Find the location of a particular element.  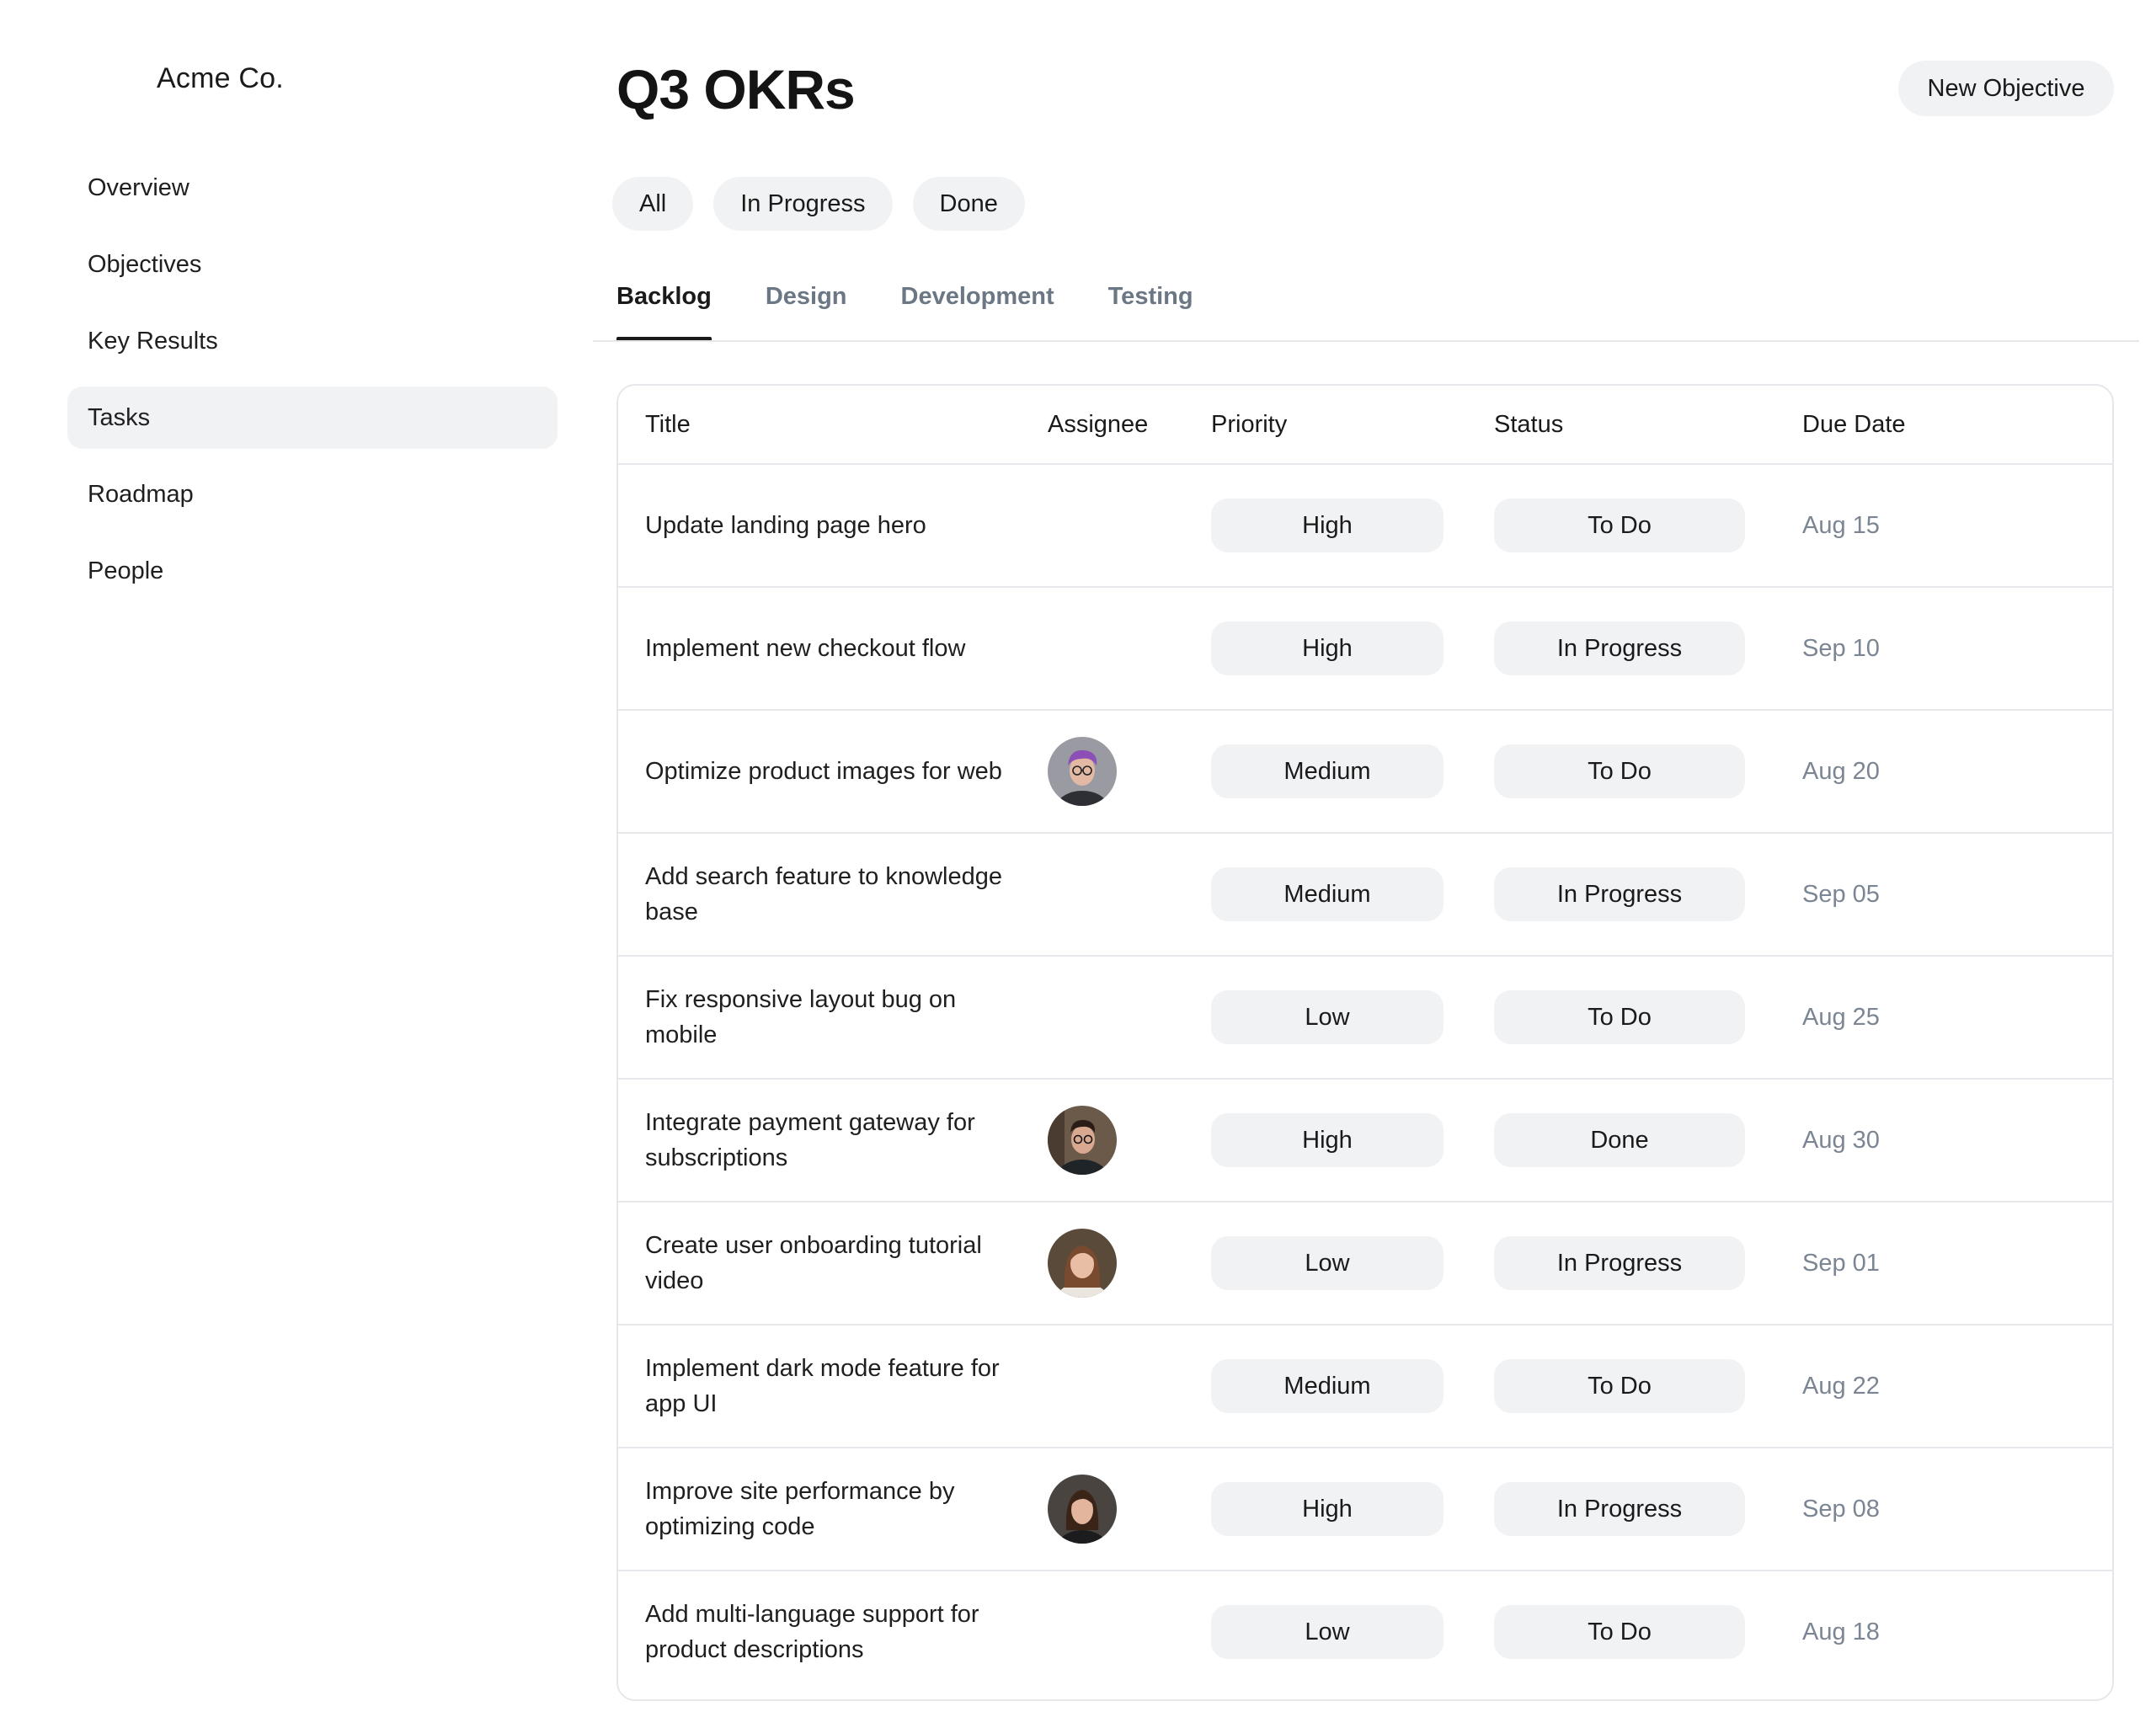

task-title: Implement new checkout flow is located at coordinates (805, 648).